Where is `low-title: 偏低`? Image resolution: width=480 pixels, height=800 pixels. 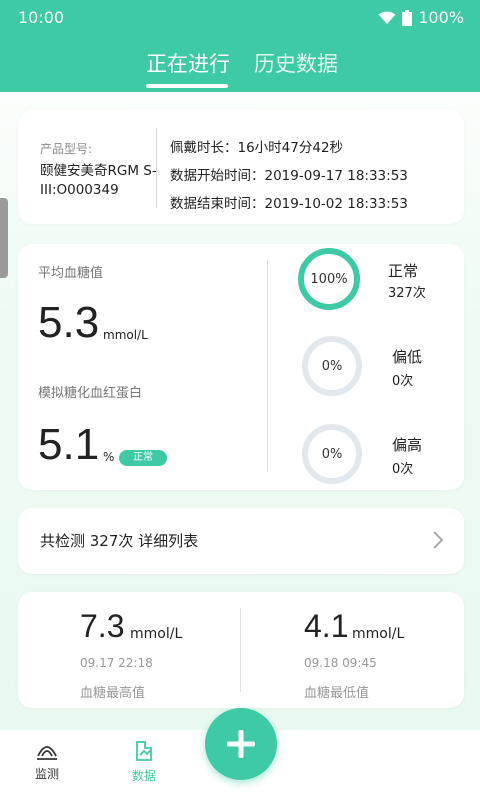
low-title: 偏低 is located at coordinates (407, 357).